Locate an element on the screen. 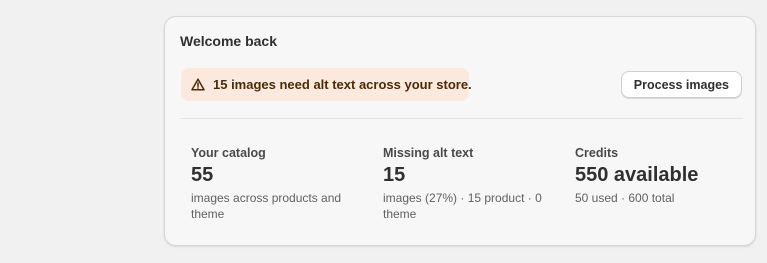 The image size is (767, 263). stat-label: Credits is located at coordinates (597, 153).